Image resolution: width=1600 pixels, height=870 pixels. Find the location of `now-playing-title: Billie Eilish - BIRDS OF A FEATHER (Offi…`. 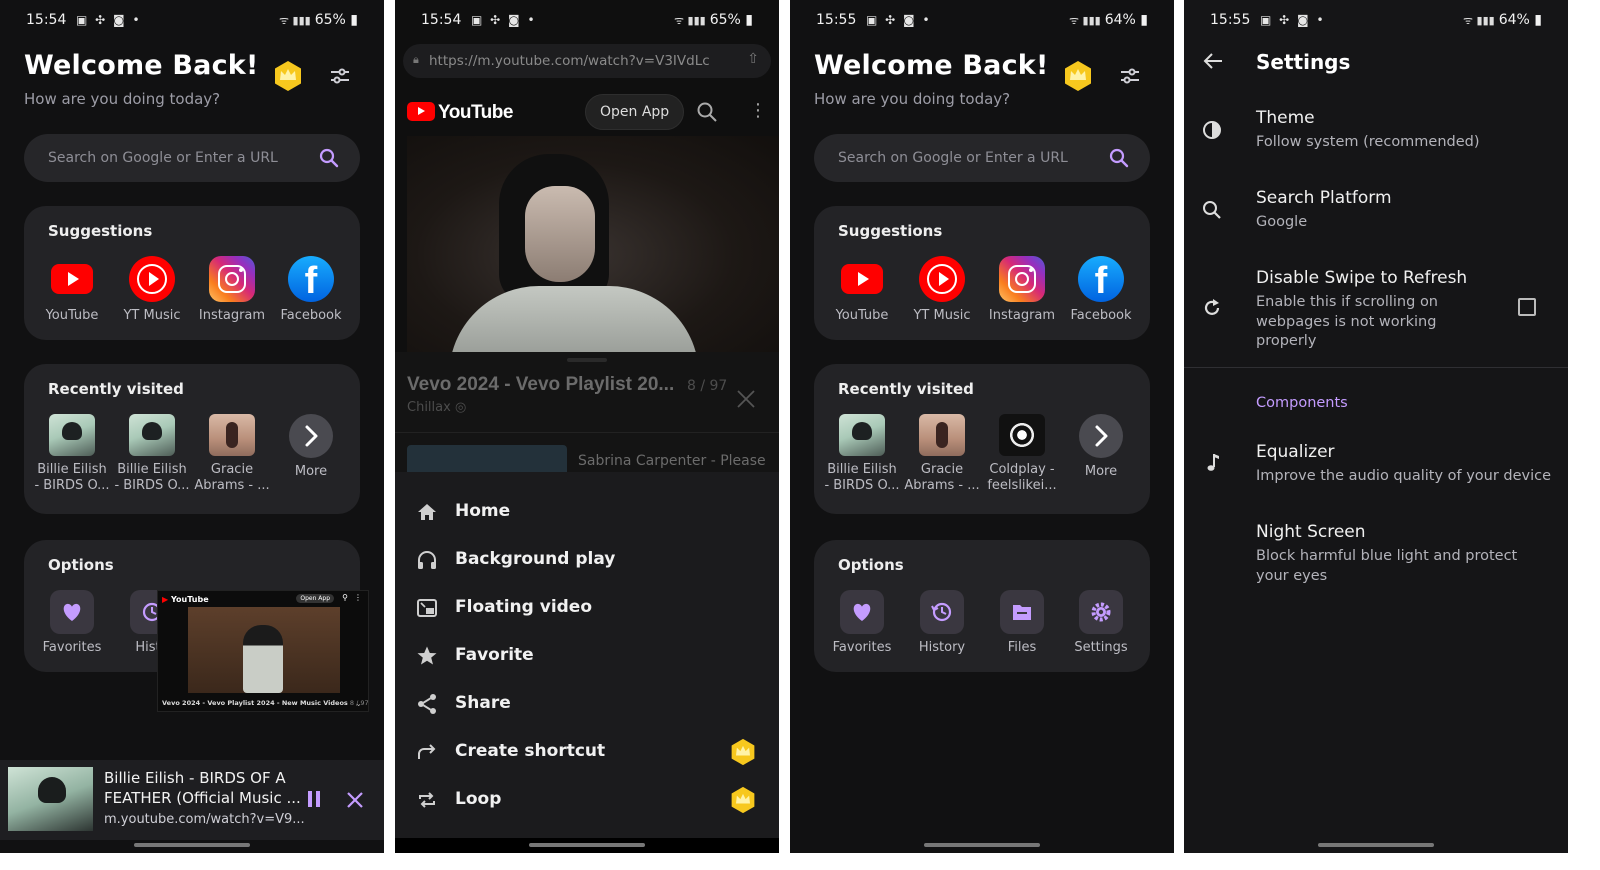

now-playing-title: Billie Eilish - BIRDS OF A FEATHER (Offi… is located at coordinates (202, 788).